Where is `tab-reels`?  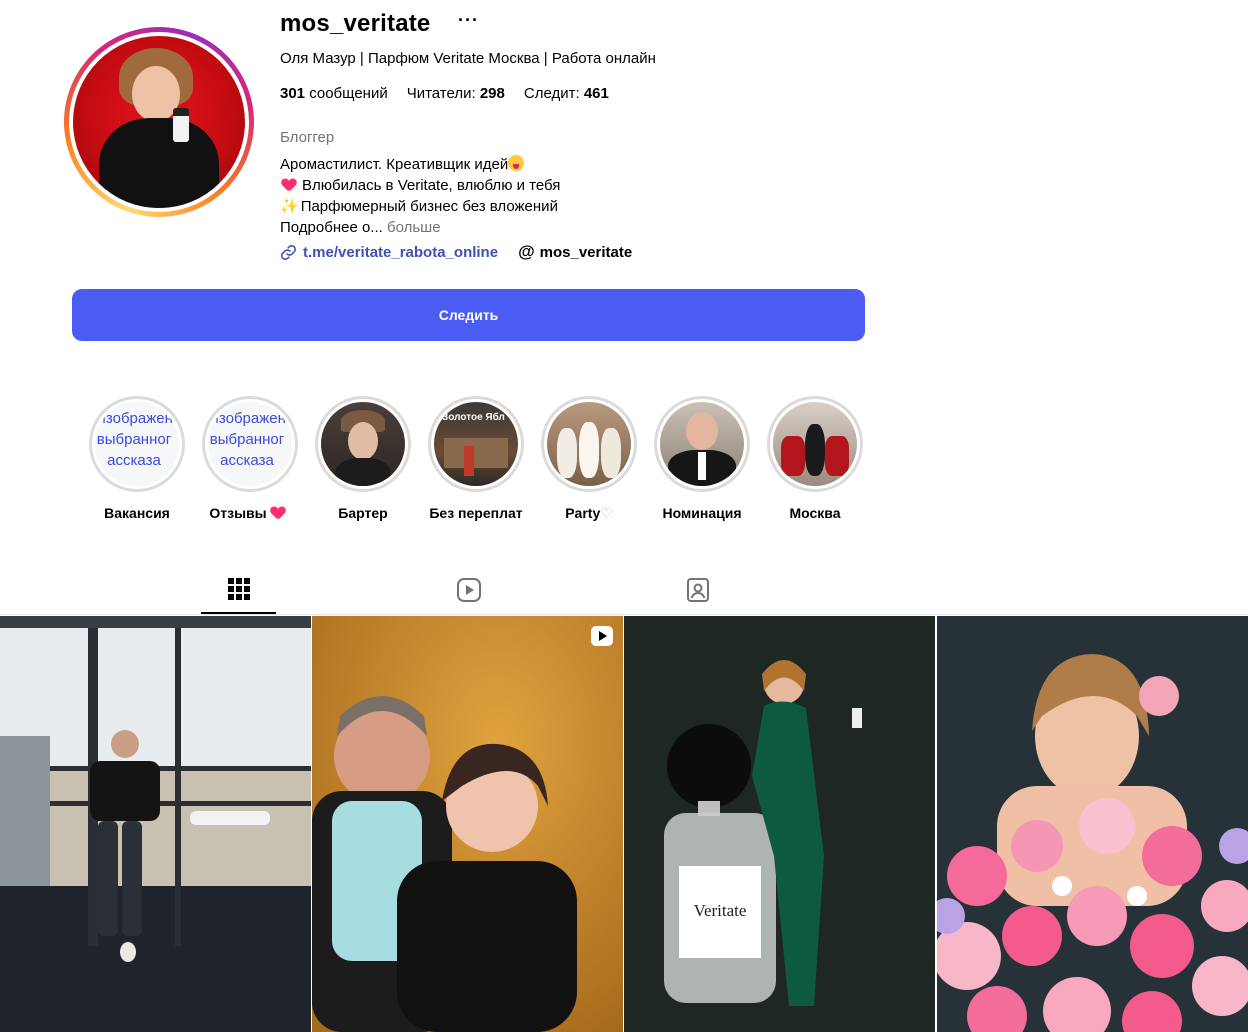
tab-reels is located at coordinates (468, 590).